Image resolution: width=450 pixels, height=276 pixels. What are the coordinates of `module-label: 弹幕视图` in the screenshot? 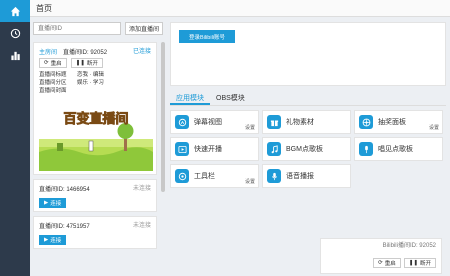 It's located at (208, 122).